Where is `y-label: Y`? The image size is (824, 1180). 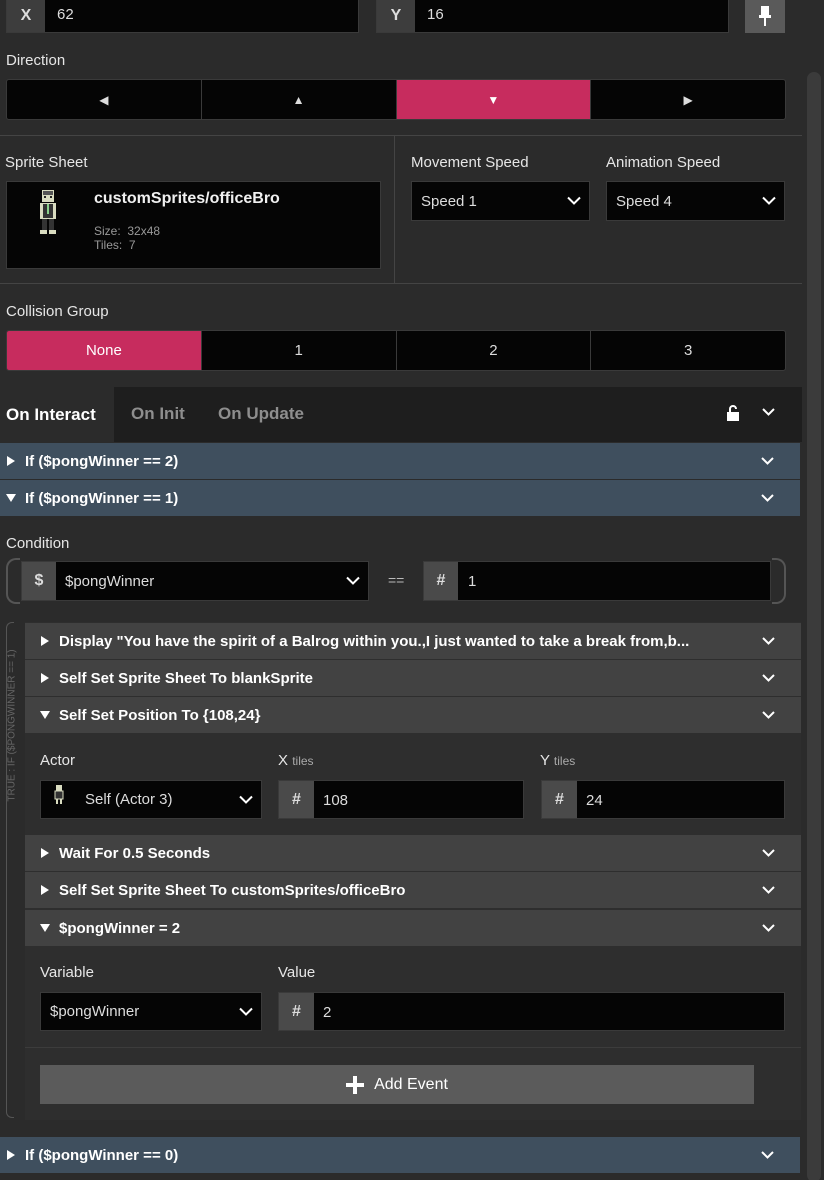 y-label: Y is located at coordinates (545, 760).